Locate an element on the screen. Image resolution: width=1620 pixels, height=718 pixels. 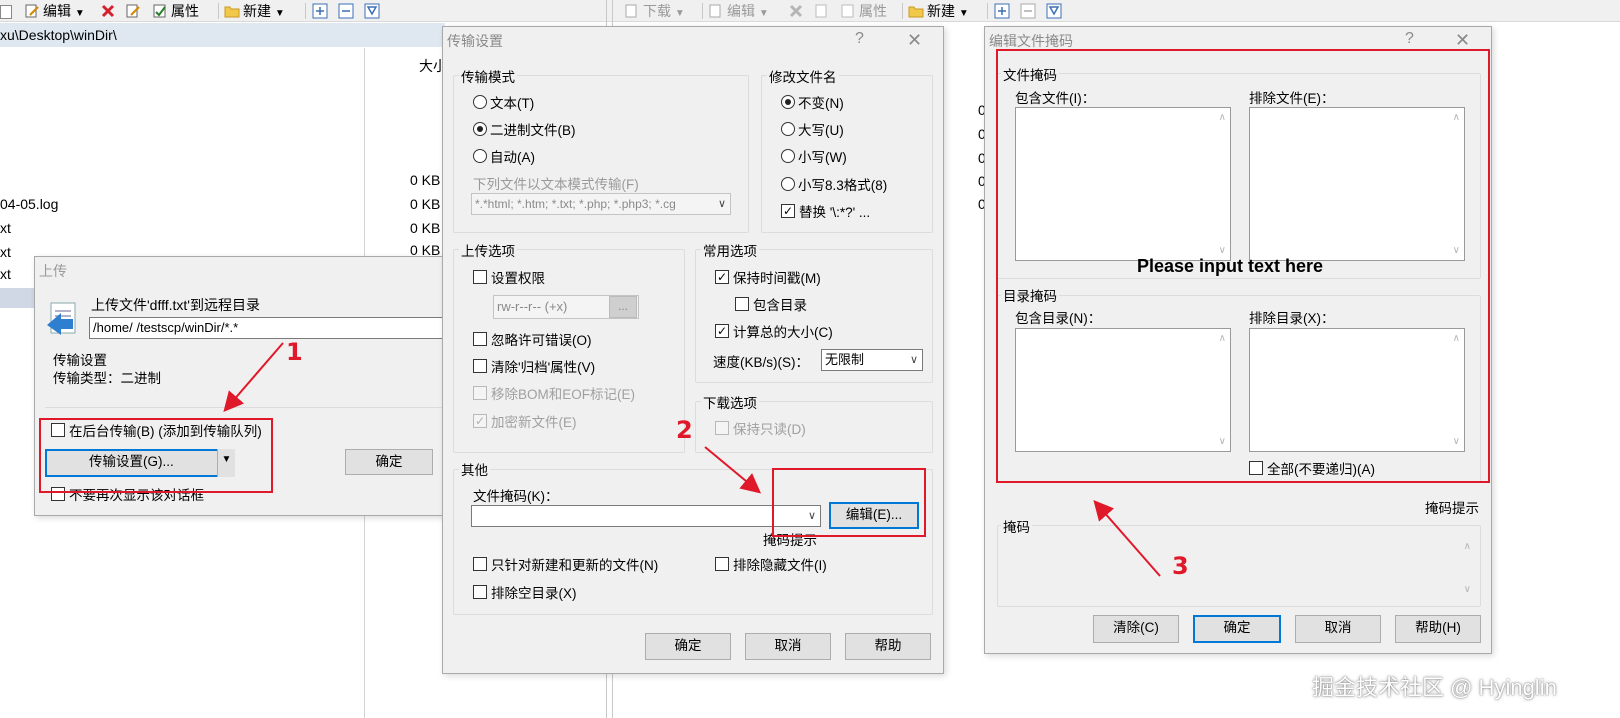
mask-hint-link: 掩码提示 is located at coordinates (1452, 507).